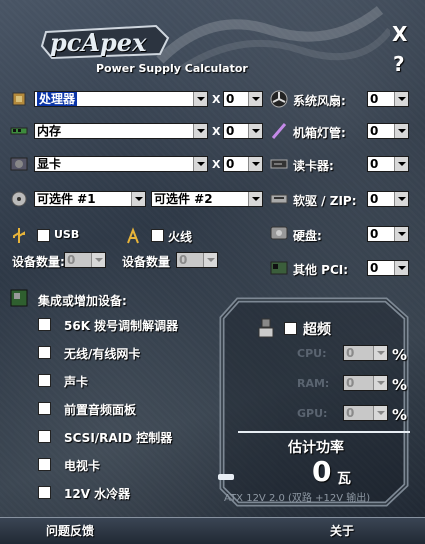 The height and width of the screenshot is (544, 425). What do you see at coordinates (216, 164) in the screenshot?
I see `gpu-multiply-label: X` at bounding box center [216, 164].